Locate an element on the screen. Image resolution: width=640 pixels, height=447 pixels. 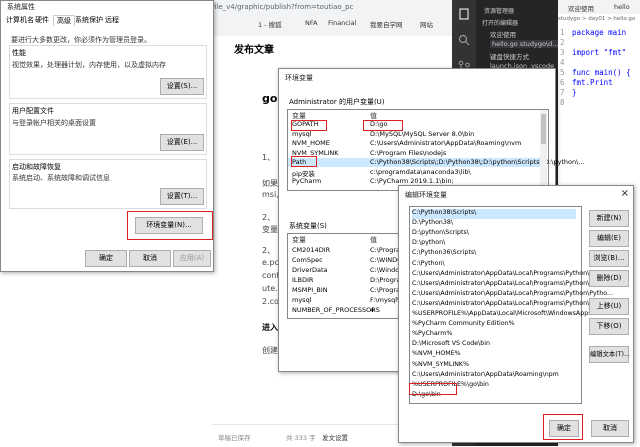
bookmark-item: Financial is located at coordinates (342, 23).